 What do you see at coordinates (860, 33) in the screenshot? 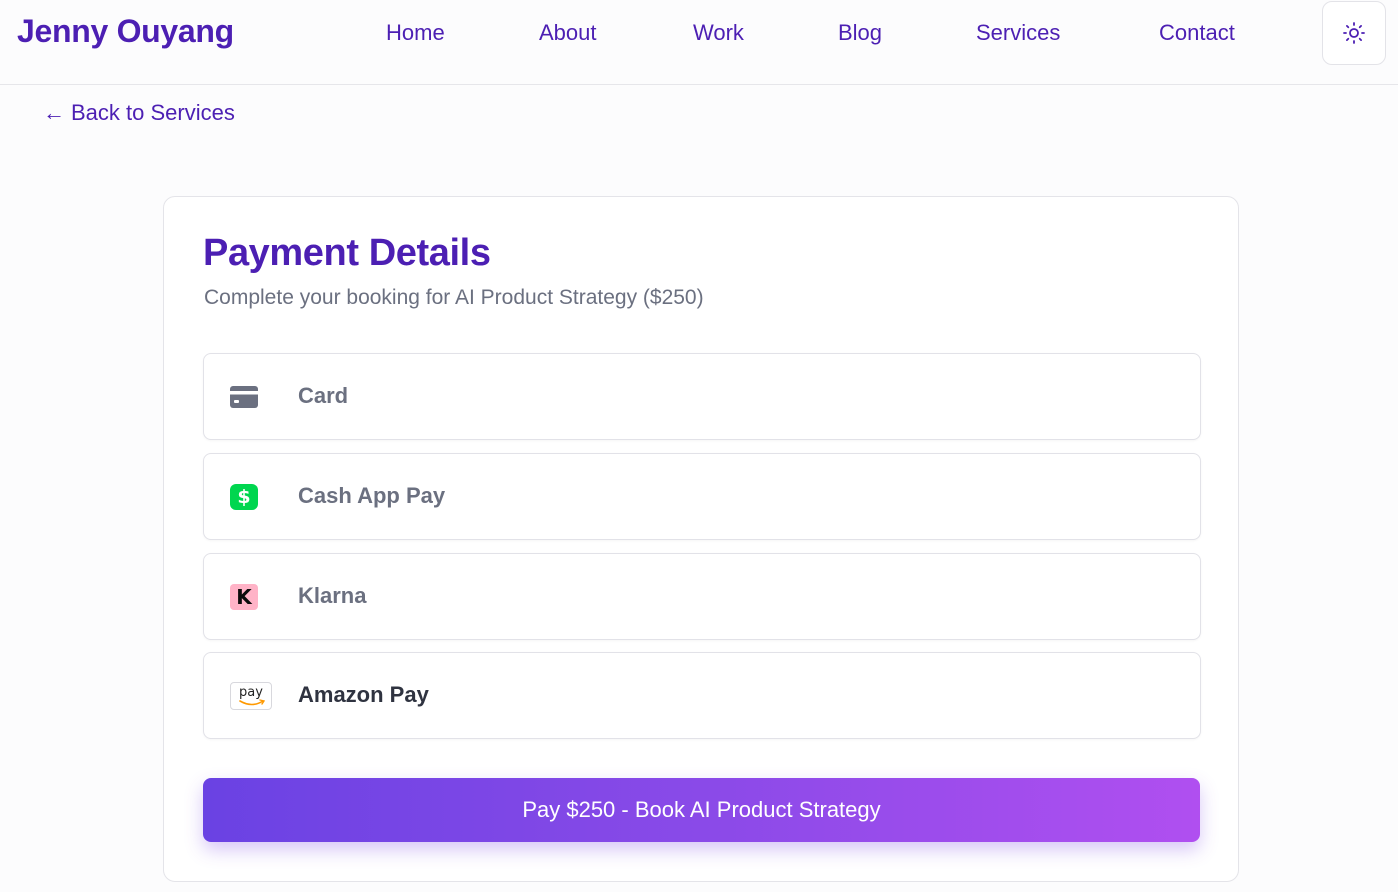
I see `nav-blog: Blog` at bounding box center [860, 33].